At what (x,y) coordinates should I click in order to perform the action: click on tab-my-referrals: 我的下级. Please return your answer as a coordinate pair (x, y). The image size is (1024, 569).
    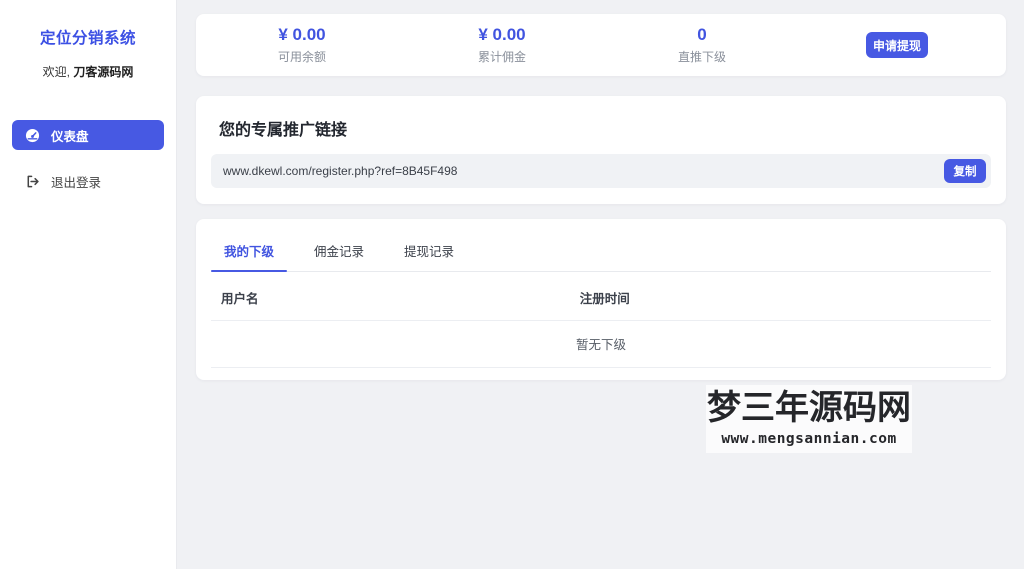
    Looking at the image, I should click on (249, 252).